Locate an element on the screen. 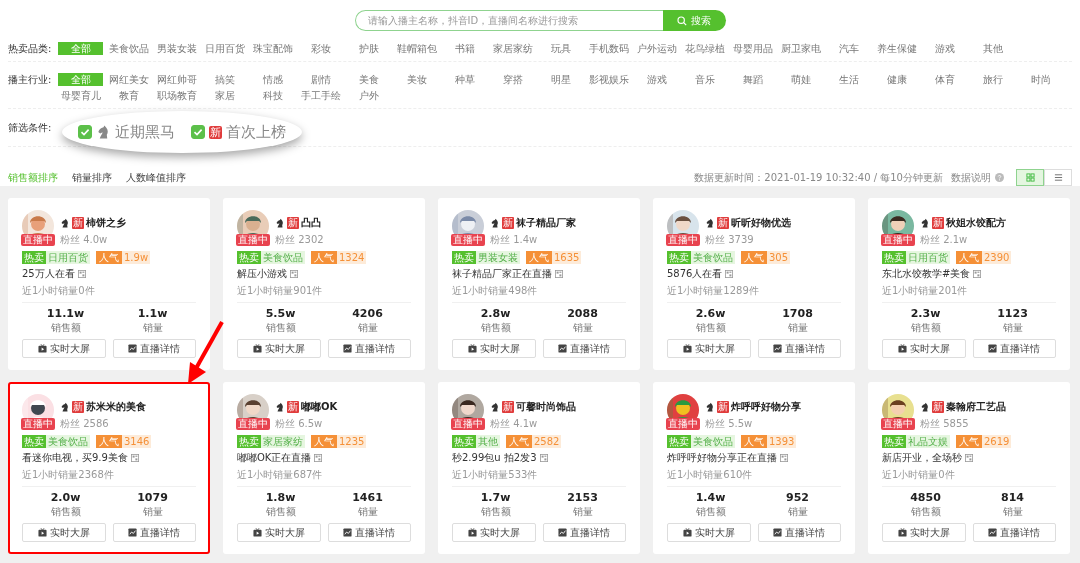 Image resolution: width=1080 pixels, height=563 pixels. filter-option: 网红帅哥 is located at coordinates (176, 79).